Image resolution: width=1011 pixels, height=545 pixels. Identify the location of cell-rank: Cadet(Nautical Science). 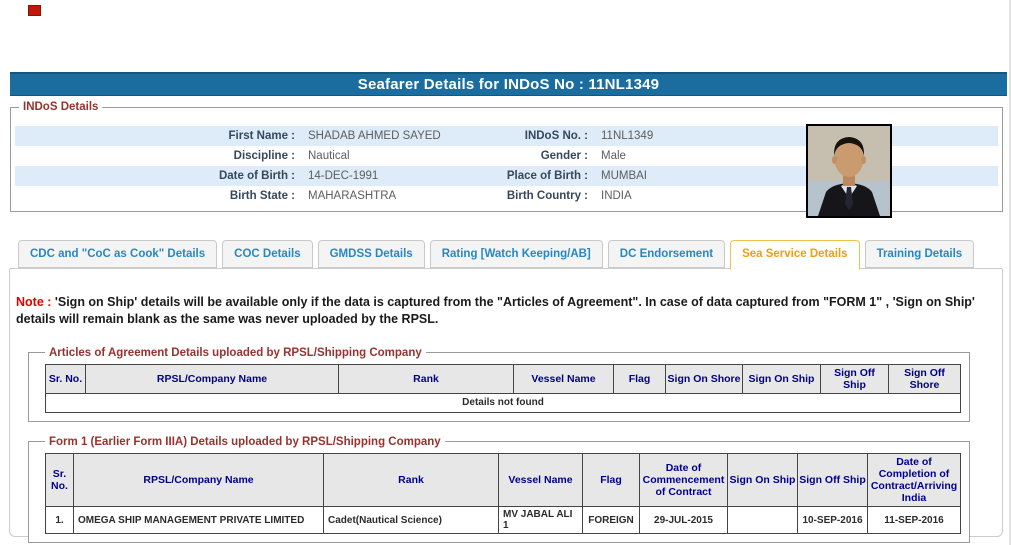
(411, 520).